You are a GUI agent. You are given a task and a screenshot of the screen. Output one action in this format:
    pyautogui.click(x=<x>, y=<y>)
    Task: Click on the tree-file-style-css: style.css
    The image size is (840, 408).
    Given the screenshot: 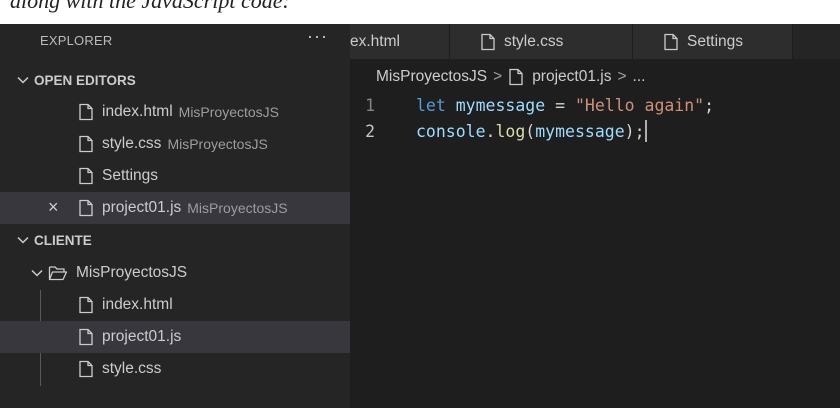 What is the action you would take?
    pyautogui.click(x=175, y=369)
    